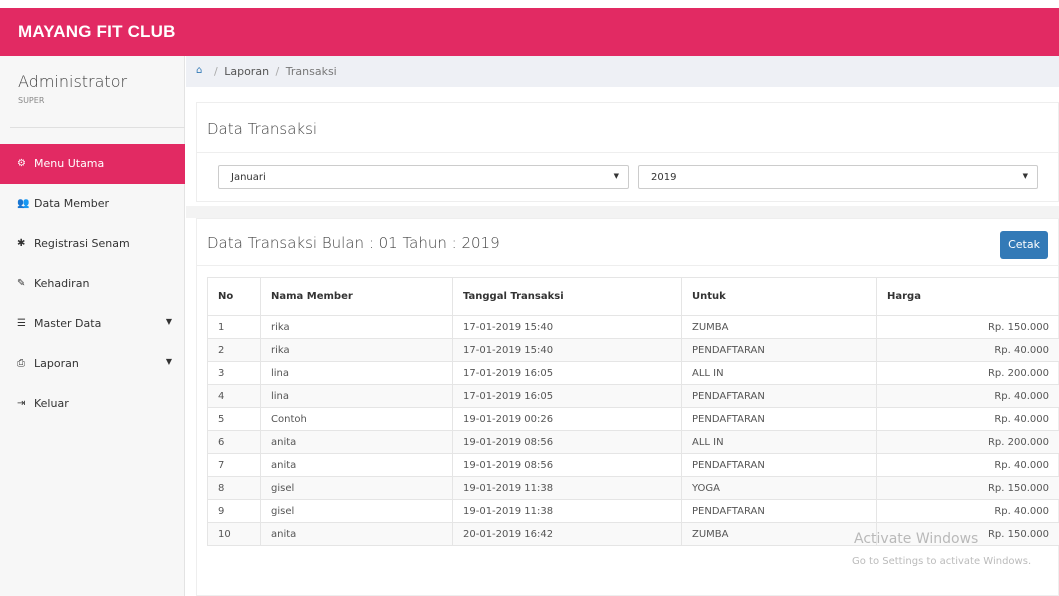  I want to click on month-select: Januari ▼, so click(423, 177).